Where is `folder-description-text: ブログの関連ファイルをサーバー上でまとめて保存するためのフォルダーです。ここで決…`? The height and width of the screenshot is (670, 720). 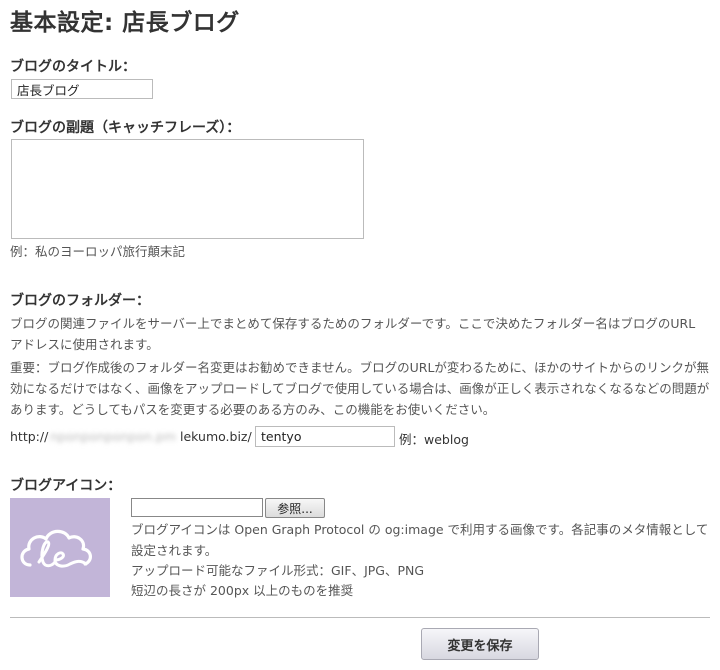 folder-description-text: ブログの関連ファイルをサーバー上でまとめて保存するためのフォルダーです。ここで決… is located at coordinates (353, 334).